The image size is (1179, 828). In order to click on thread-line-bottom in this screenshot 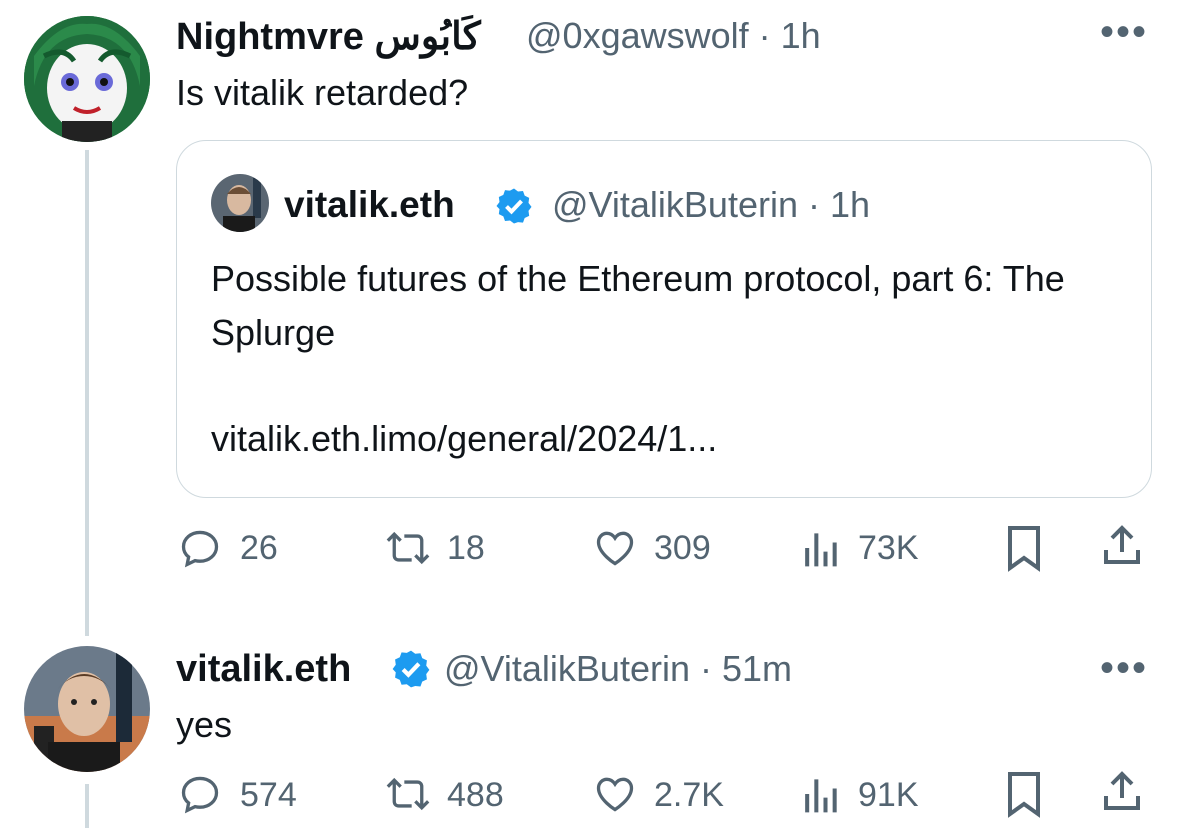, I will do `click(87, 806)`.